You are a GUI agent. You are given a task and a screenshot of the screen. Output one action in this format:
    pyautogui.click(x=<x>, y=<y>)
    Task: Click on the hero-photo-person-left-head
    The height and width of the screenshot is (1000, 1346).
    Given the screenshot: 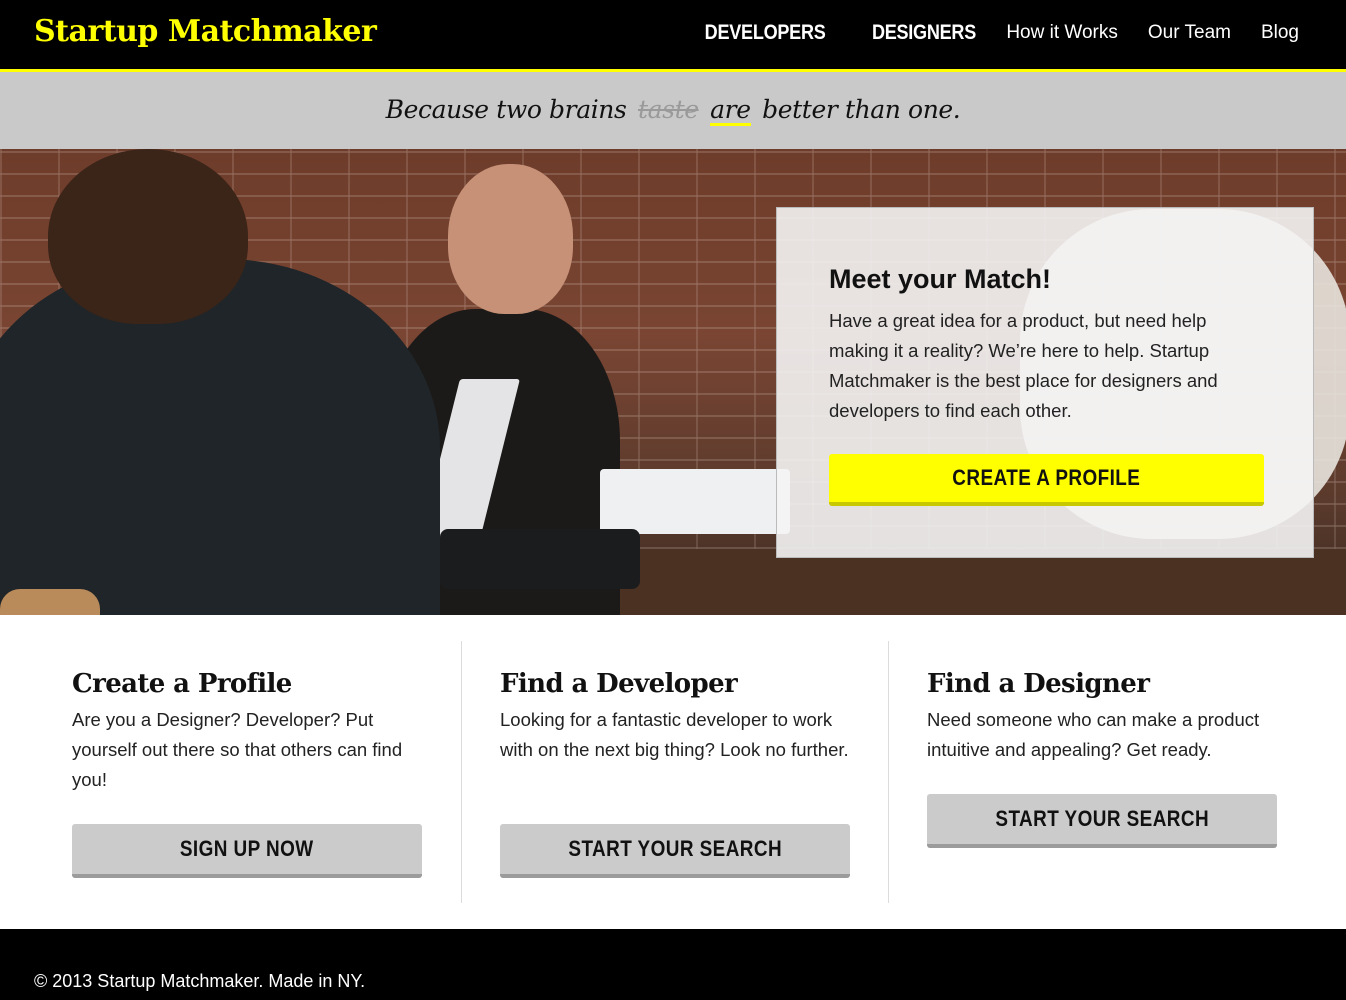 What is the action you would take?
    pyautogui.click(x=148, y=236)
    